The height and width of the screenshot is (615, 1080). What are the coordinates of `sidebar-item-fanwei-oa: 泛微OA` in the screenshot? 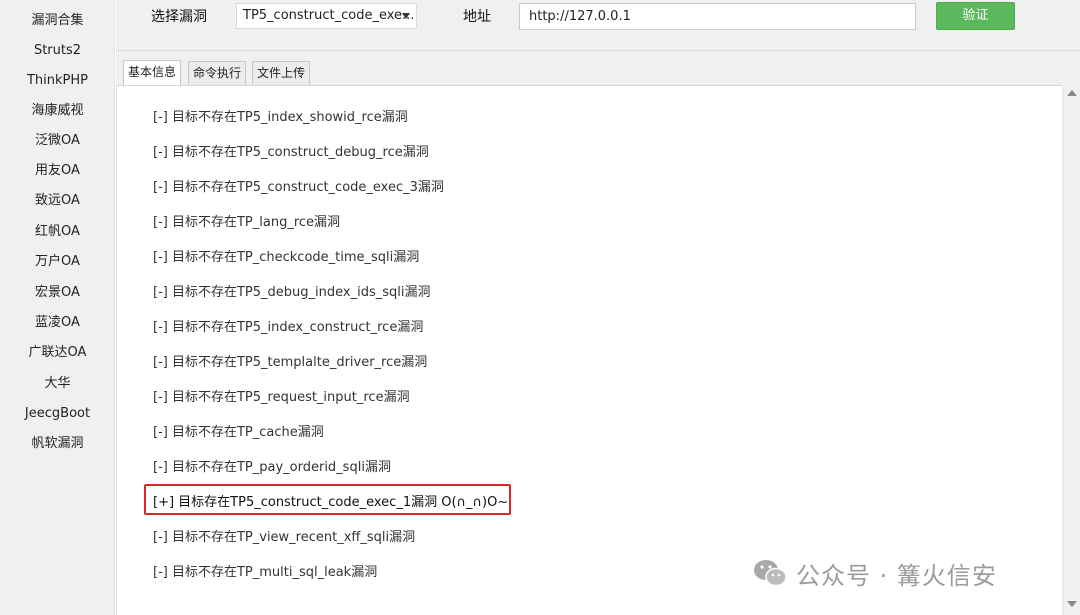 It's located at (57, 141).